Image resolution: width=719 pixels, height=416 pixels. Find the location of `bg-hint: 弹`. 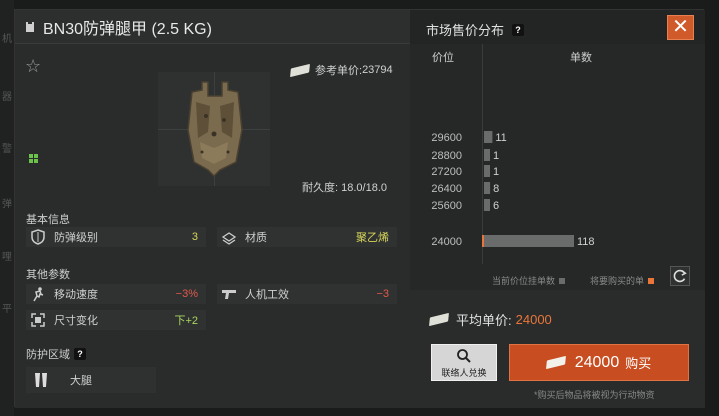

bg-hint: 弹 is located at coordinates (7, 204).